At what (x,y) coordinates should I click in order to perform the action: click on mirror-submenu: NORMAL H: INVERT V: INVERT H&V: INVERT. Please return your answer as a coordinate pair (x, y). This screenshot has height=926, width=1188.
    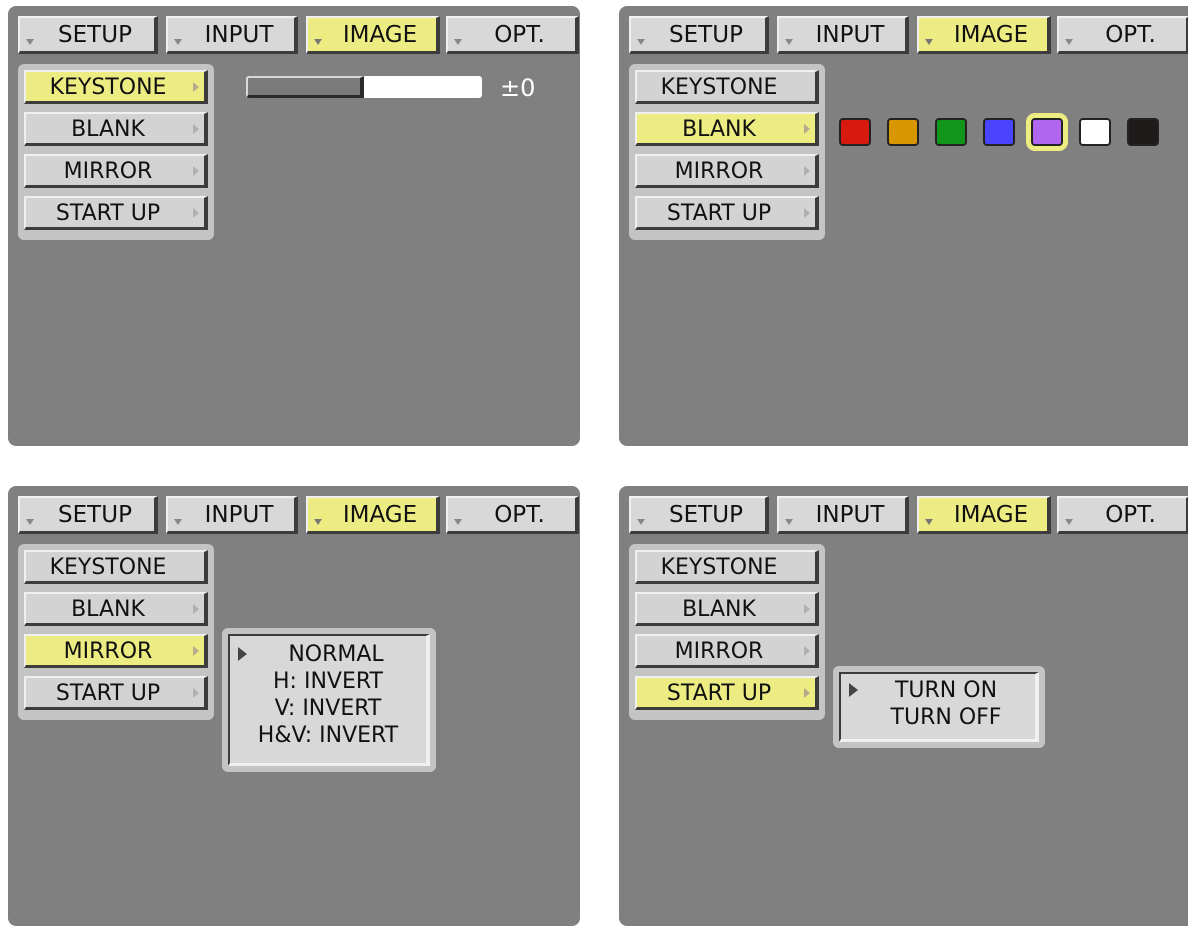
    Looking at the image, I should click on (329, 700).